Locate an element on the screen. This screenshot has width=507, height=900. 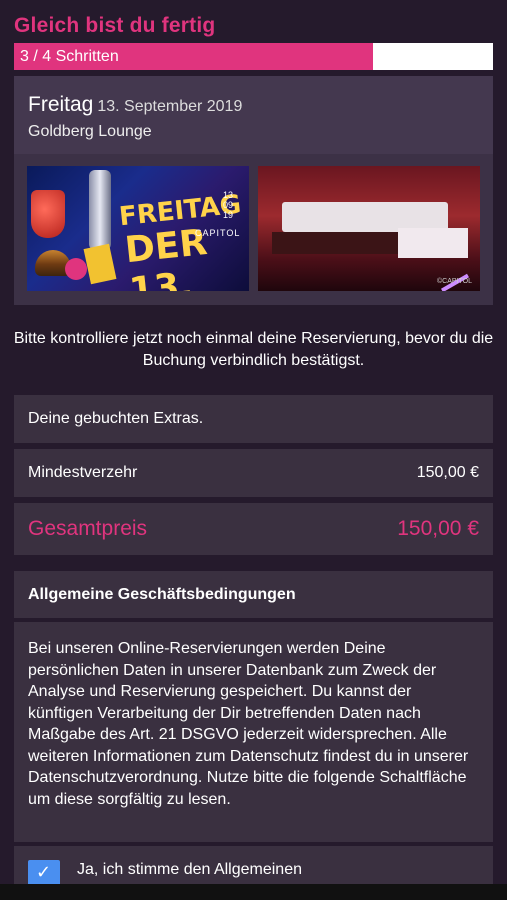
terms-consent-row: ✓ Ja, ich stimme den Allgemeinen is located at coordinates (253, 866).